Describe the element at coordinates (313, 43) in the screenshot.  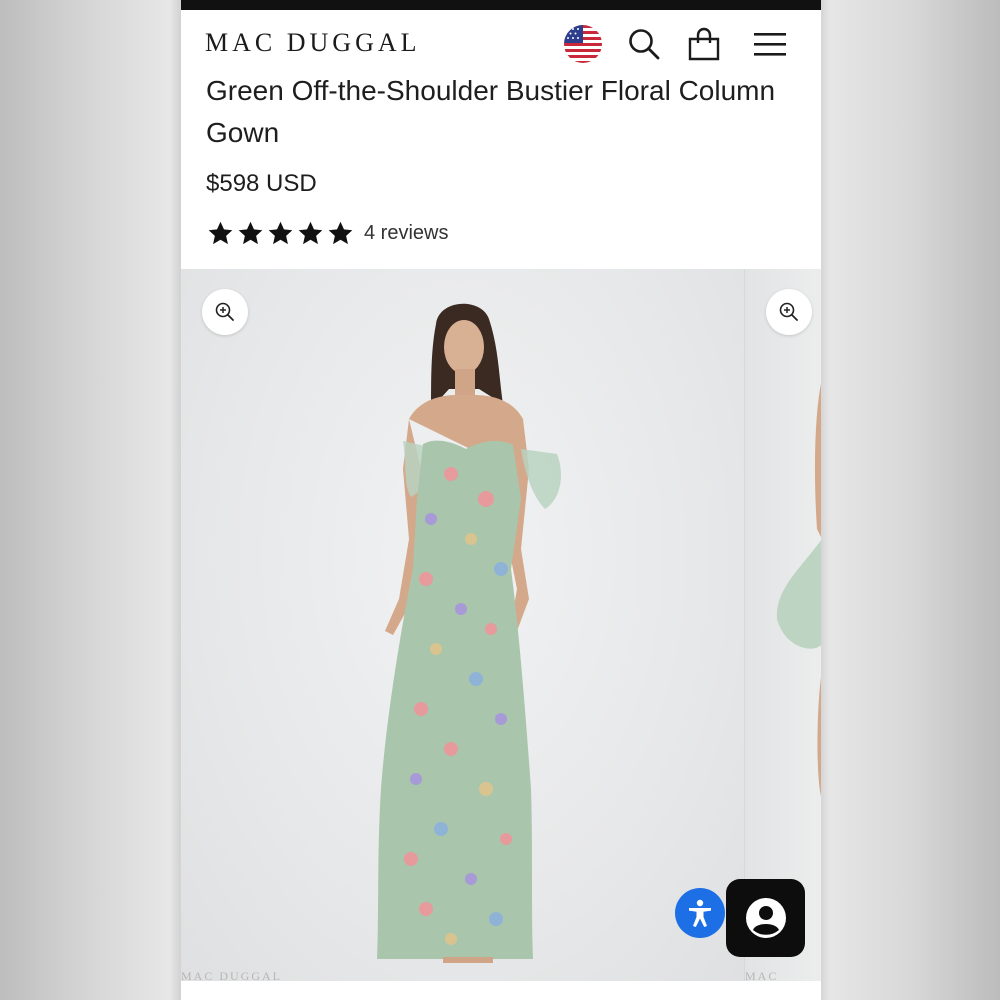
I see `brand-logo: MAC DUGGAL` at that location.